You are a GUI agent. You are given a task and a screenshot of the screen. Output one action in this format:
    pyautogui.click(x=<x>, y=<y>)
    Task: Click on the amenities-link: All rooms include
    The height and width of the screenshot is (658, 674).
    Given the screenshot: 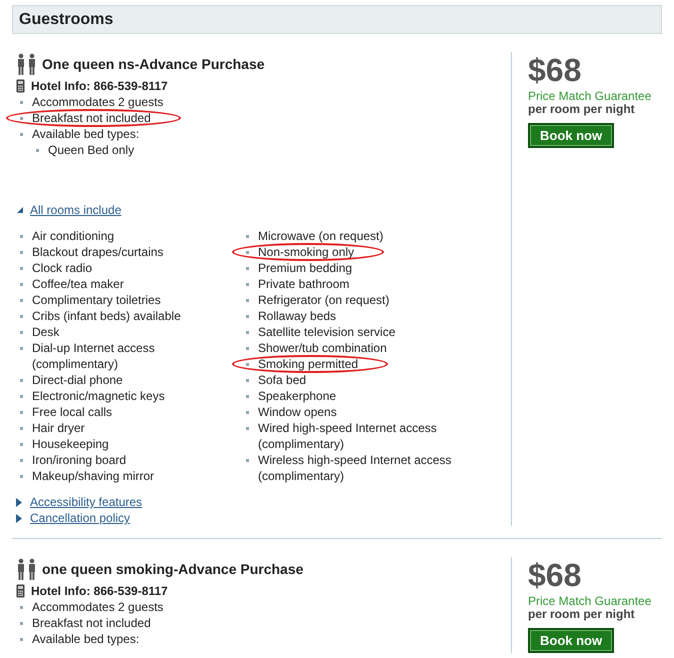 What is the action you would take?
    pyautogui.click(x=76, y=210)
    